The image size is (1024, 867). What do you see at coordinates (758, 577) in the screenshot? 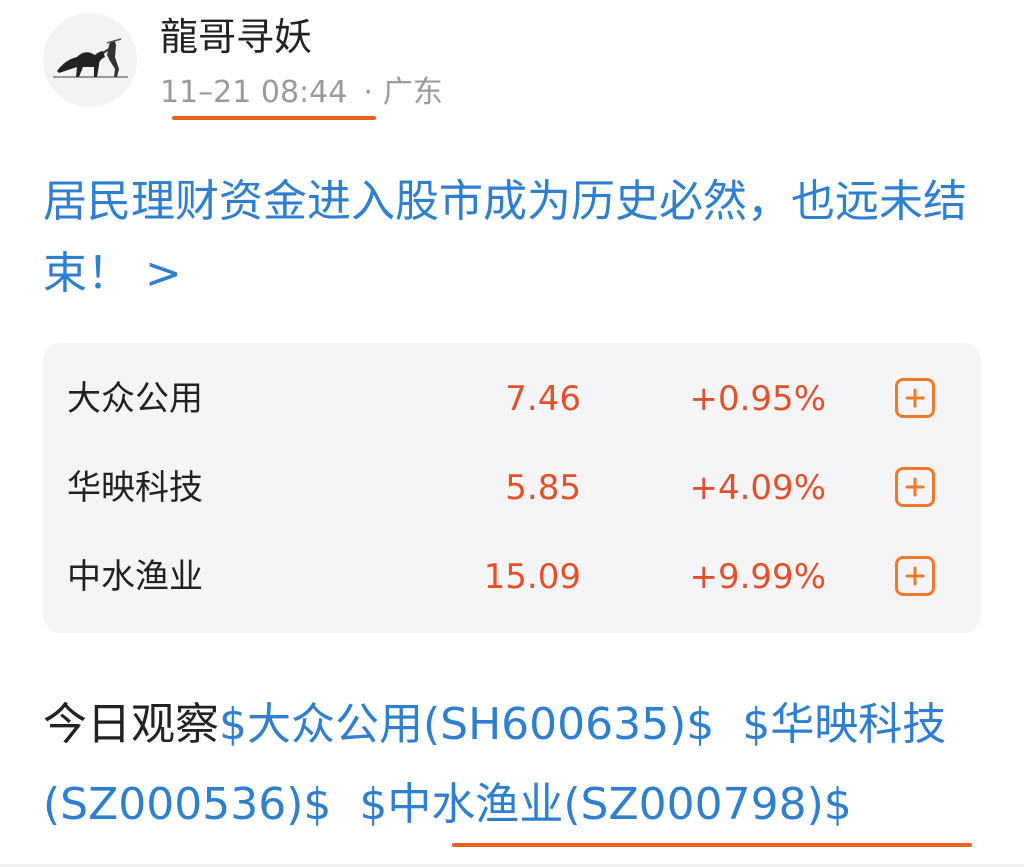
I see `stock-change-percent: +9.99%` at bounding box center [758, 577].